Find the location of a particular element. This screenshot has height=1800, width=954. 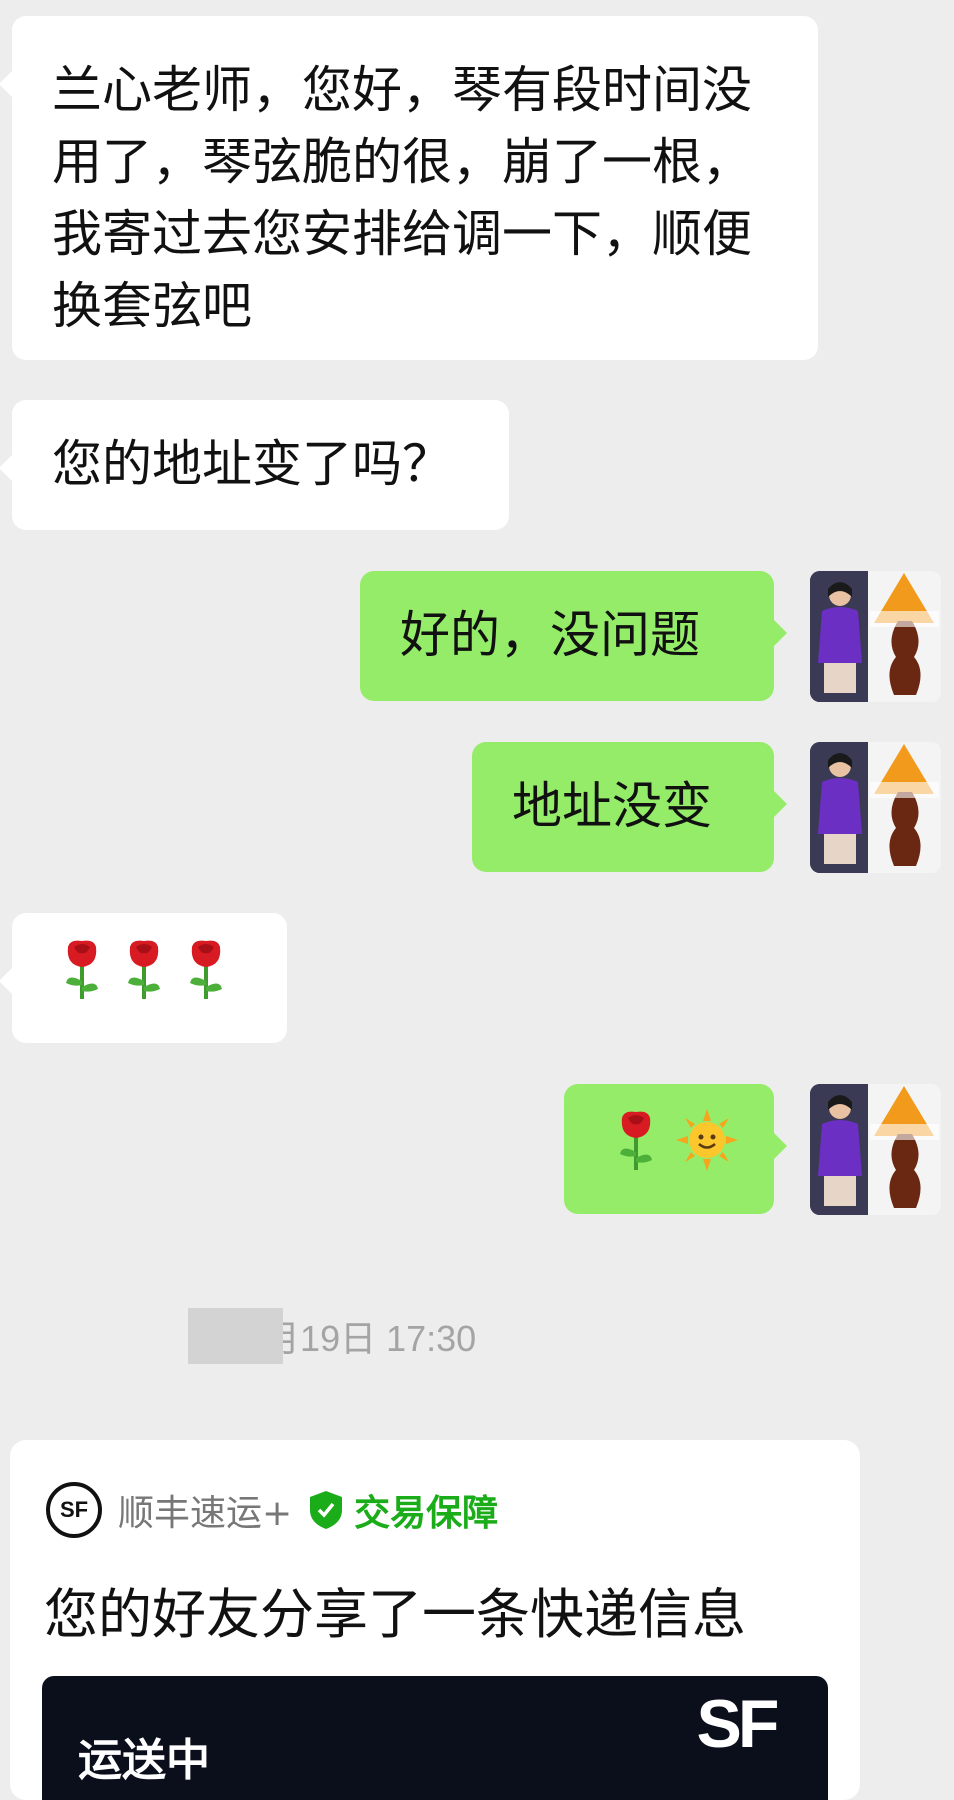

message-bubble-outgoing is located at coordinates (675, 1149).